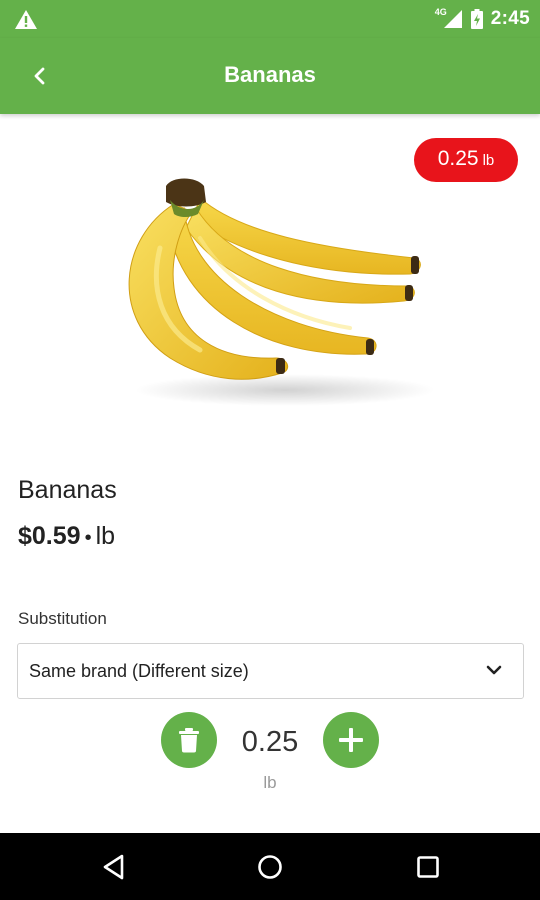  I want to click on banana-bunch-image, so click(281, 292).